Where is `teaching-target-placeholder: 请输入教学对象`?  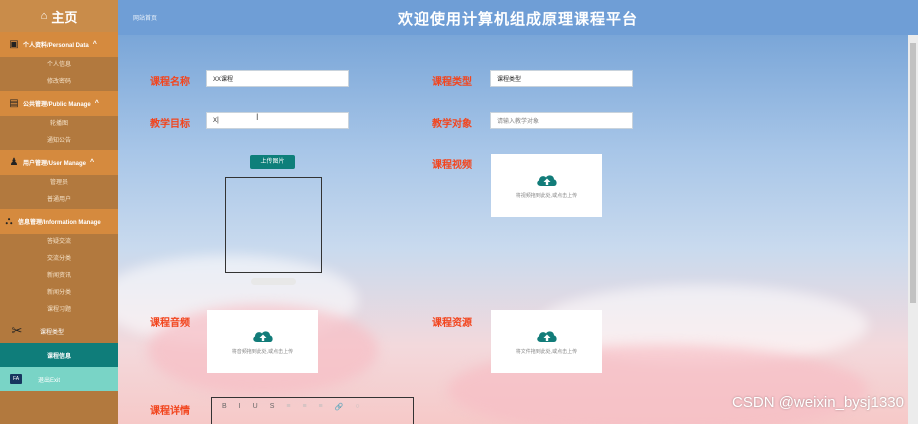 teaching-target-placeholder: 请输入教学对象 is located at coordinates (518, 122).